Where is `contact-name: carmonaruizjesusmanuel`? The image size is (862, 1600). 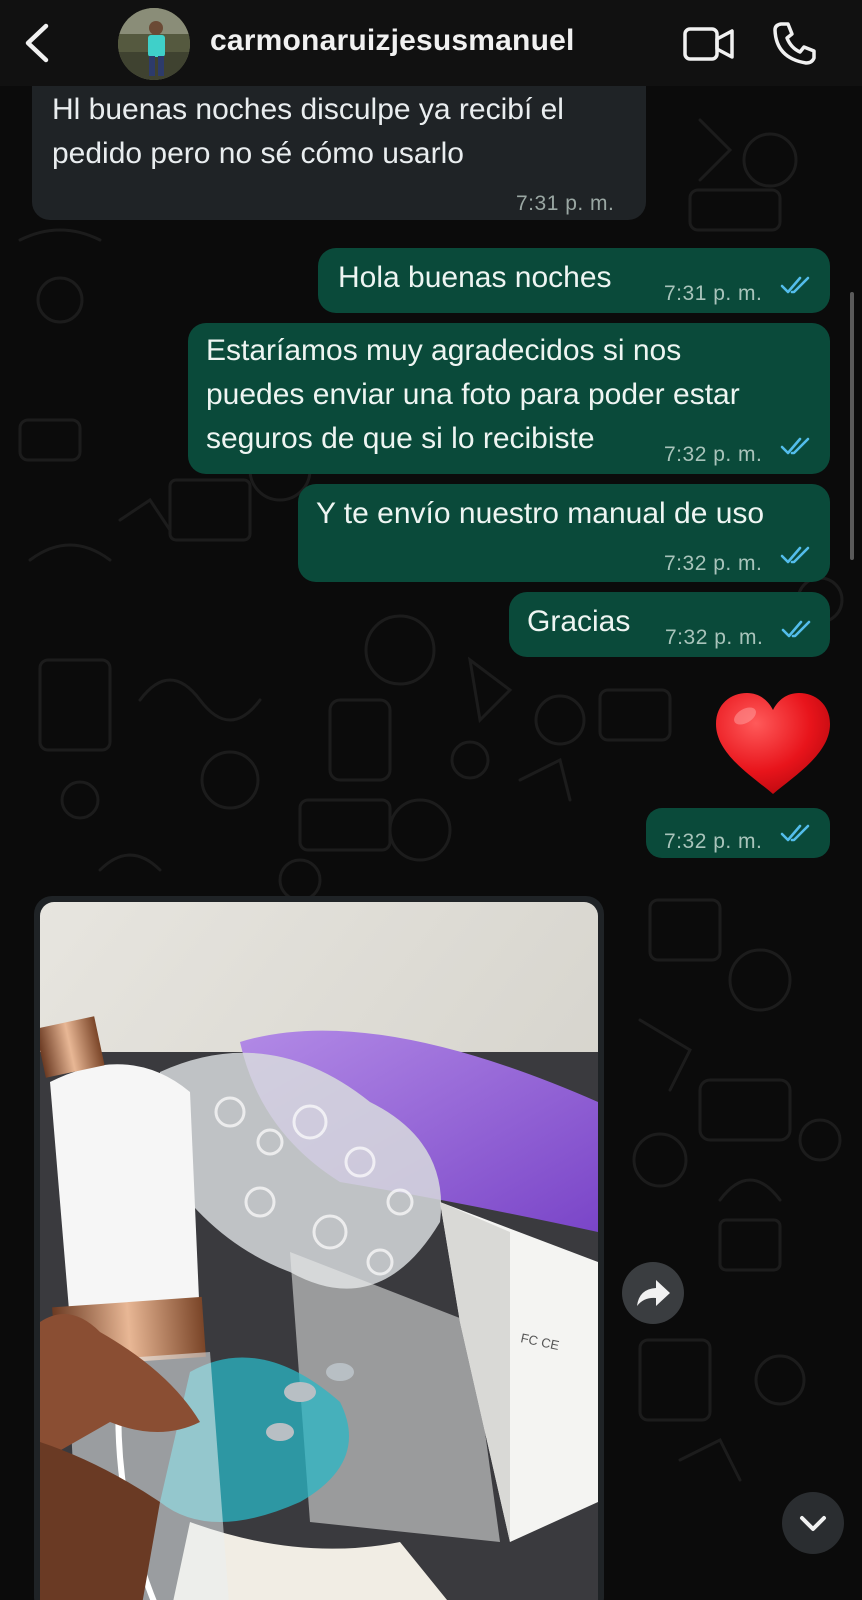
contact-name: carmonaruizjesusmanuel is located at coordinates (392, 41).